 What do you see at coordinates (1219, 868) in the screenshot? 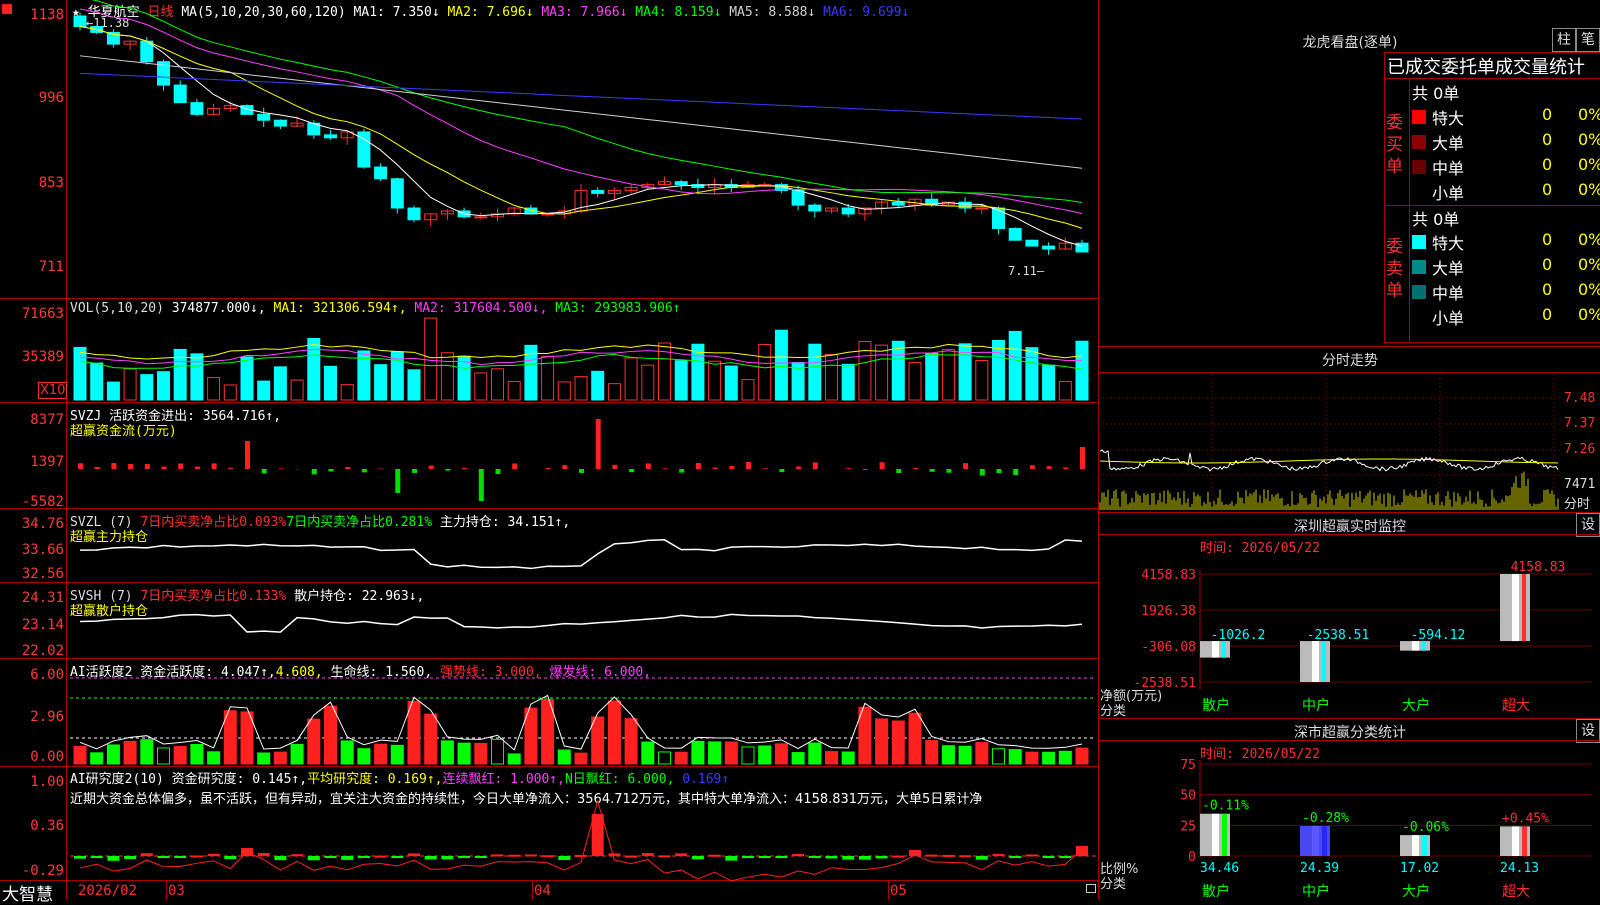
I see `ratio-value: 34.46` at bounding box center [1219, 868].